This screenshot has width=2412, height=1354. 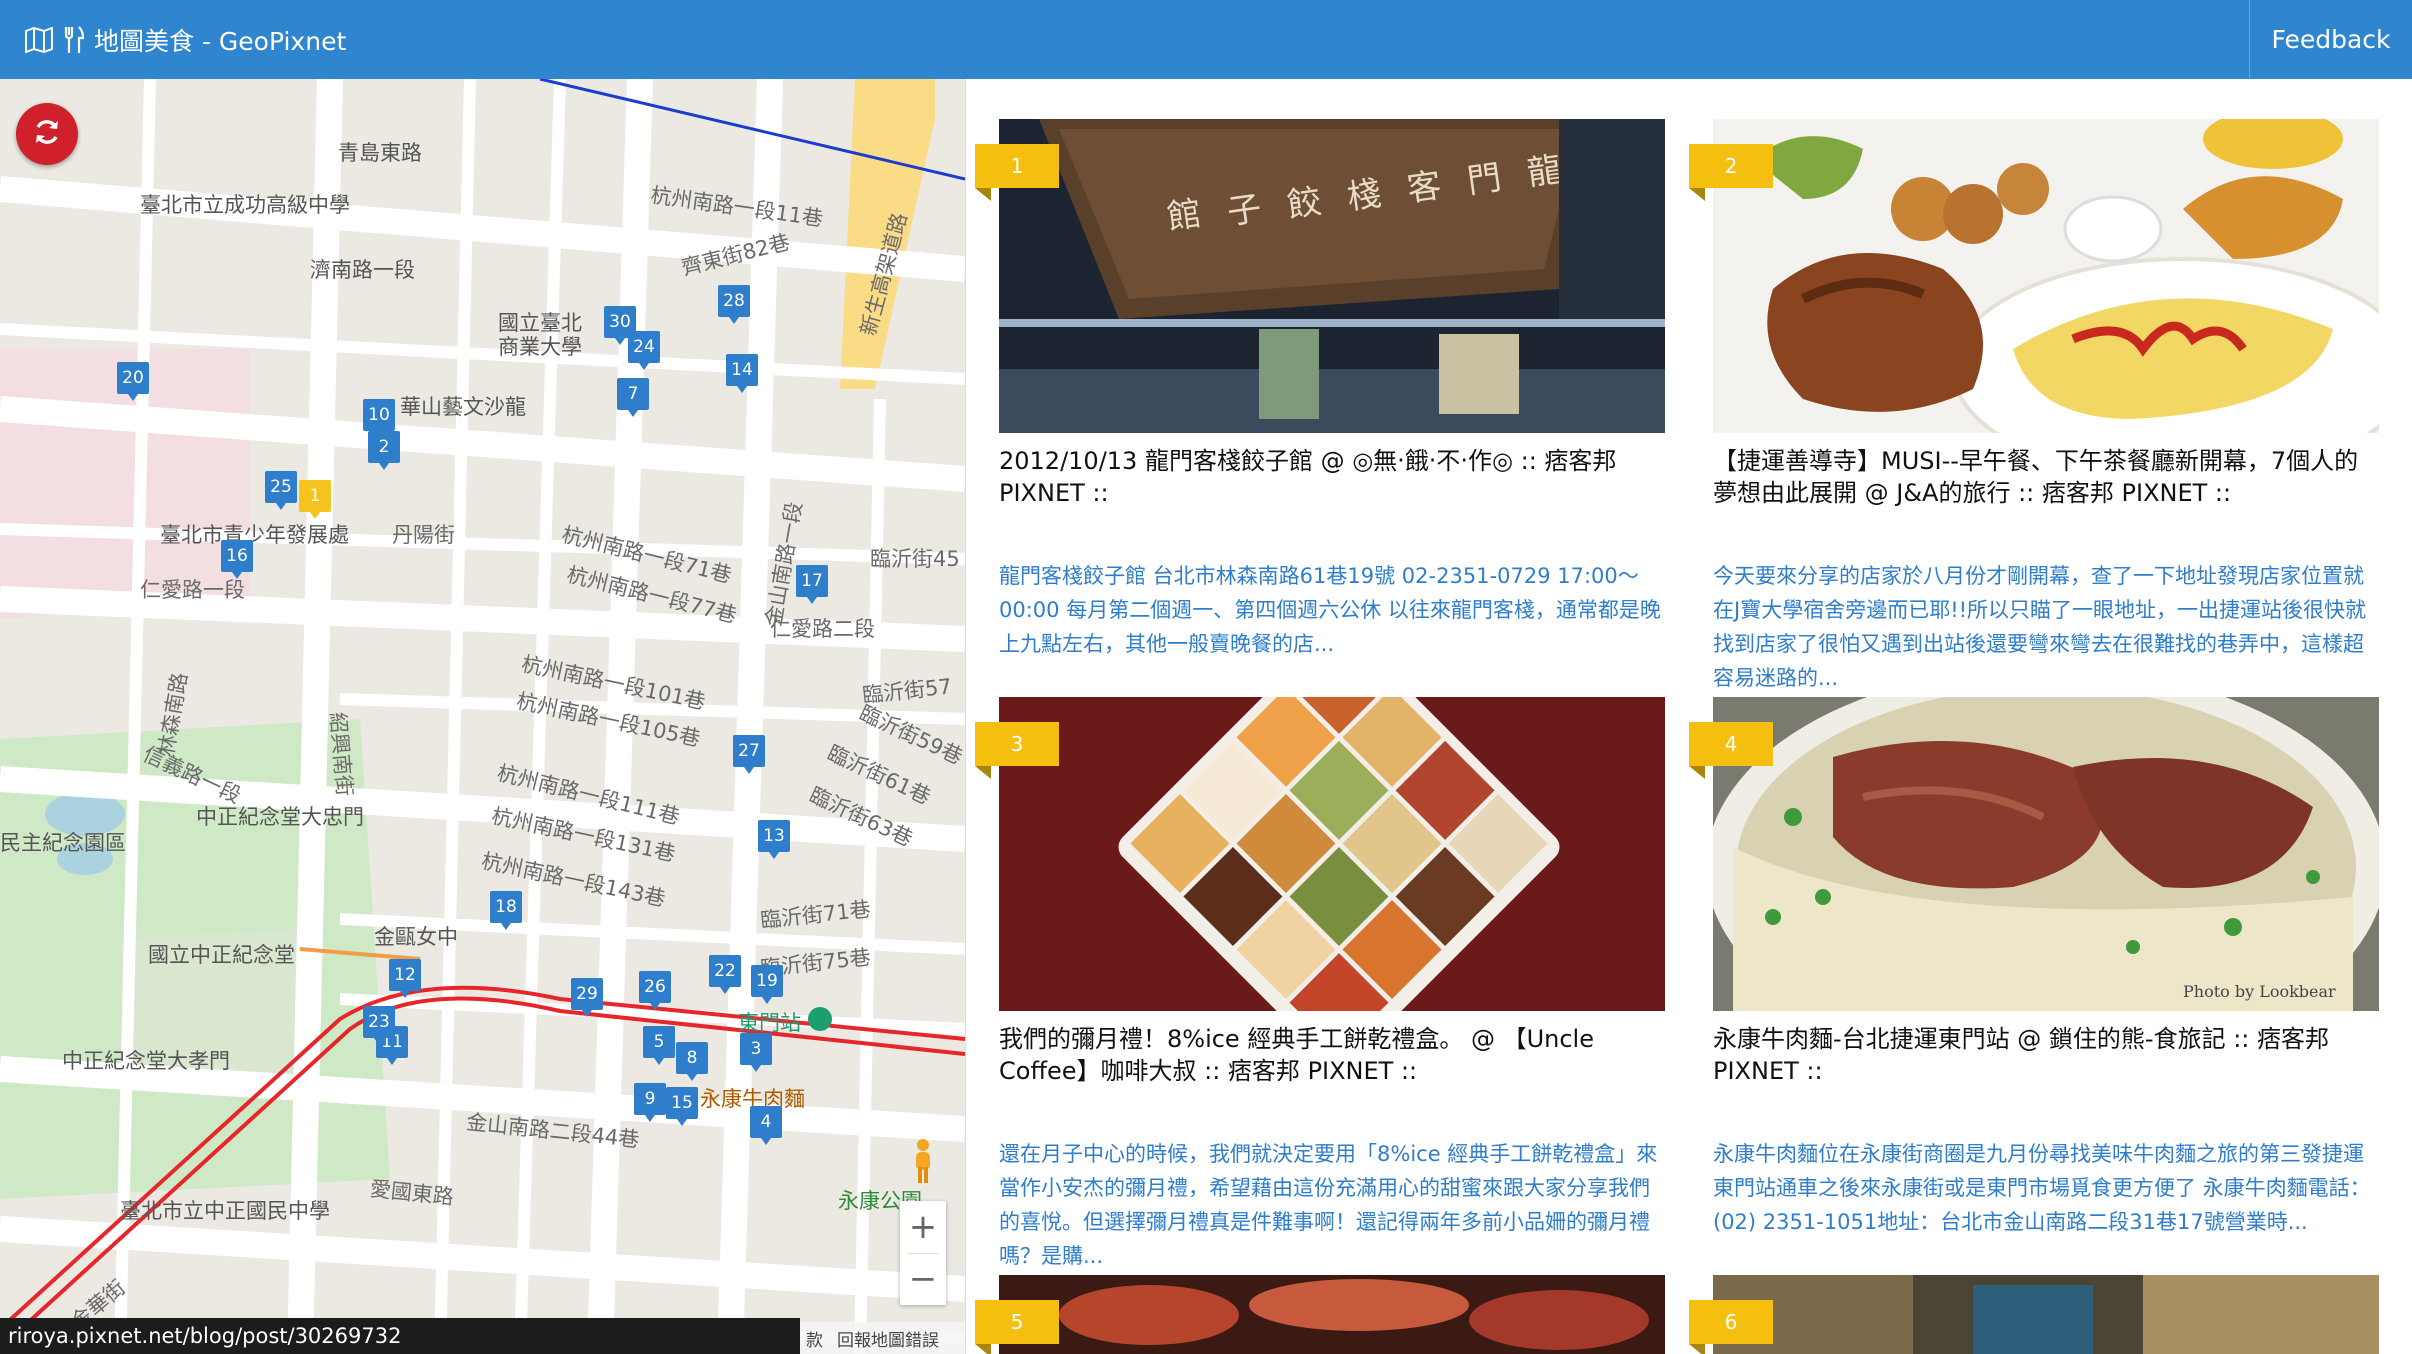 What do you see at coordinates (774, 839) in the screenshot?
I see `map-marker: 13` at bounding box center [774, 839].